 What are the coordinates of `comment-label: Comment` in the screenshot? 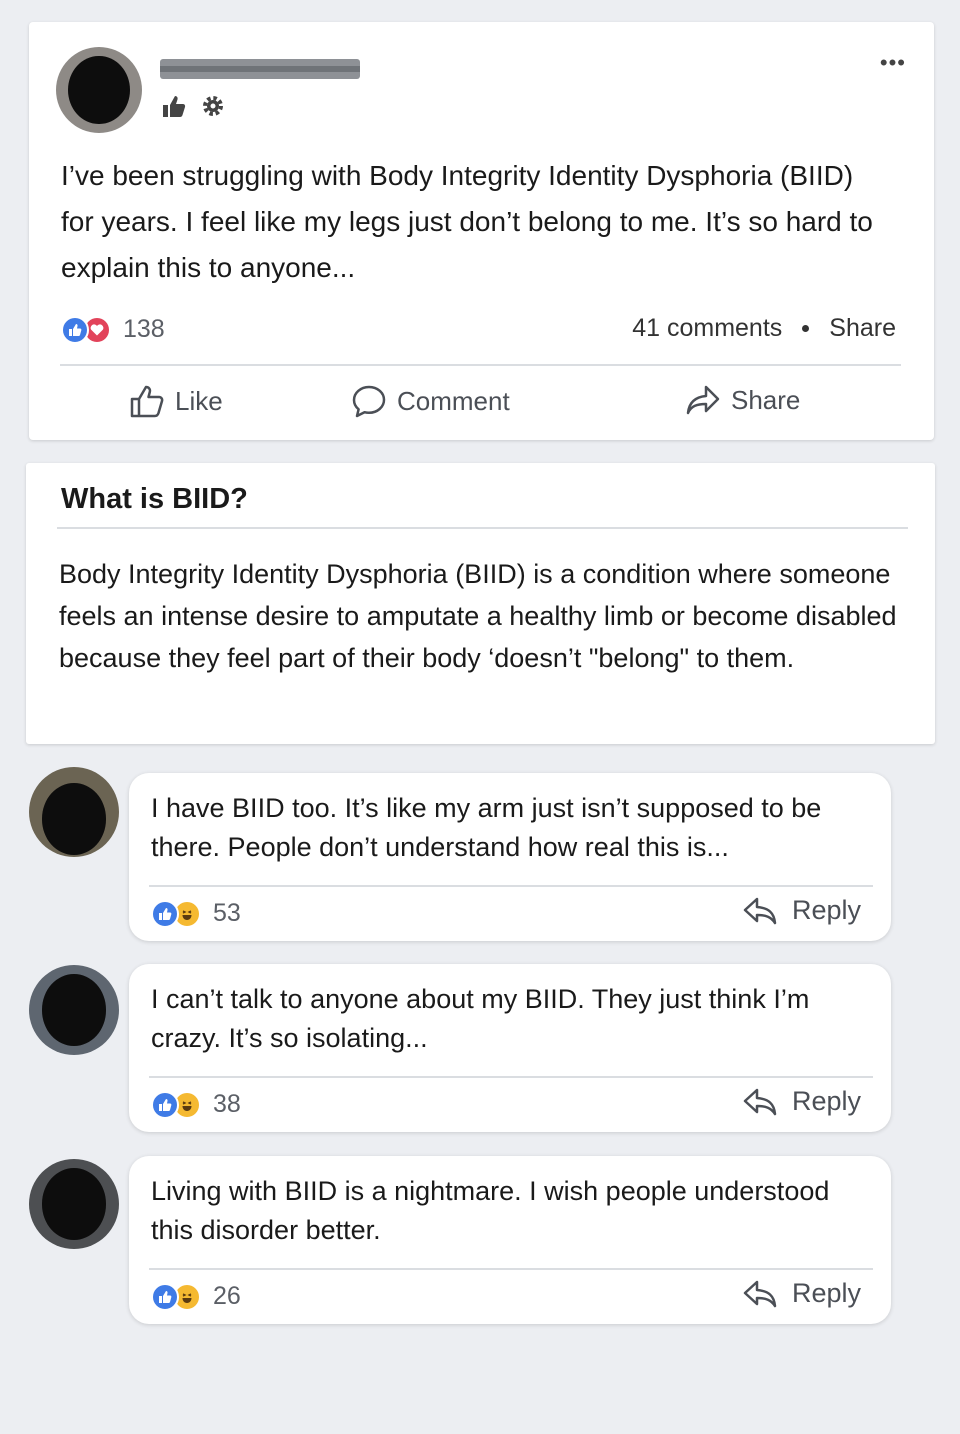 It's located at (453, 400).